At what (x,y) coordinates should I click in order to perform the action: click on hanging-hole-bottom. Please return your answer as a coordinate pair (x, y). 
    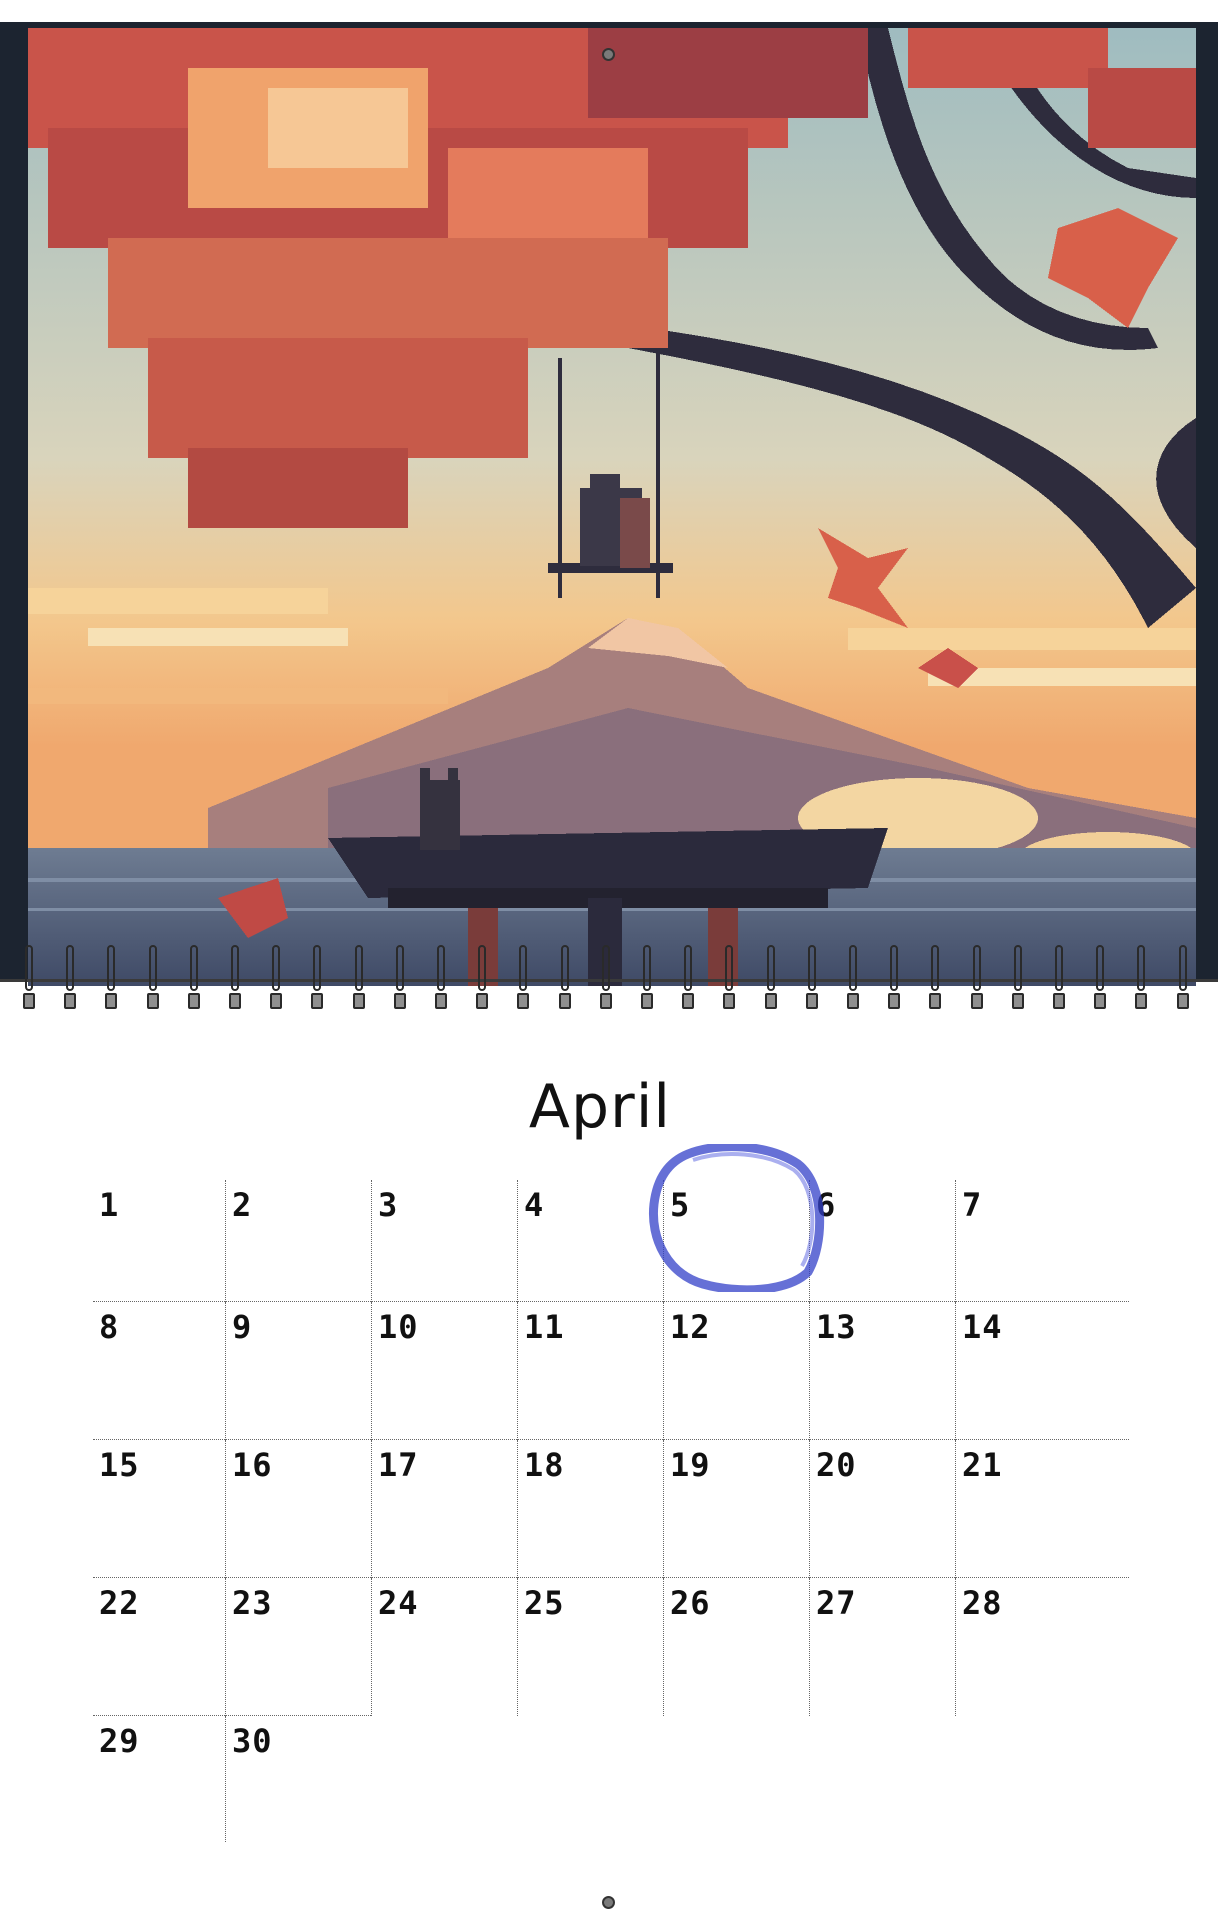
    Looking at the image, I should click on (608, 1902).